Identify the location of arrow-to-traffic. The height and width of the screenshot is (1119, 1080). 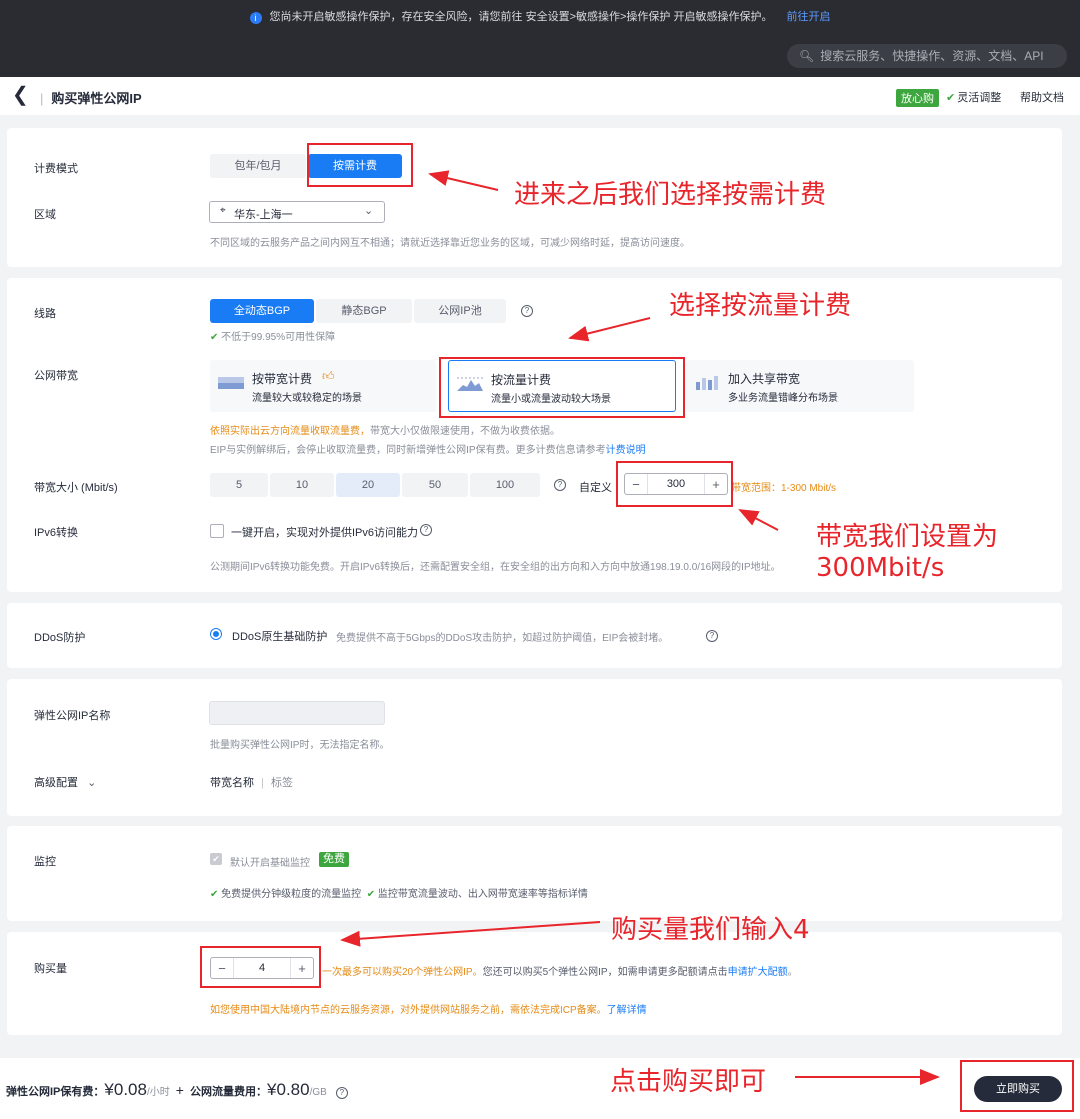
(609, 329).